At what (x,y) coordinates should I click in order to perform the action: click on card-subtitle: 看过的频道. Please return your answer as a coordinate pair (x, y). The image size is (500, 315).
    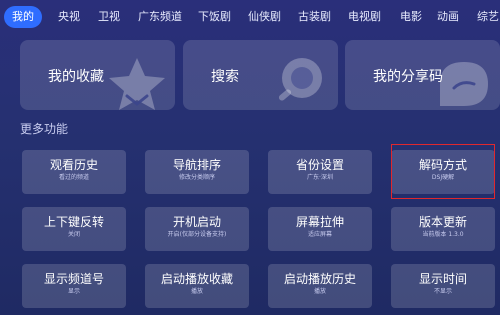
    Looking at the image, I should click on (73, 177).